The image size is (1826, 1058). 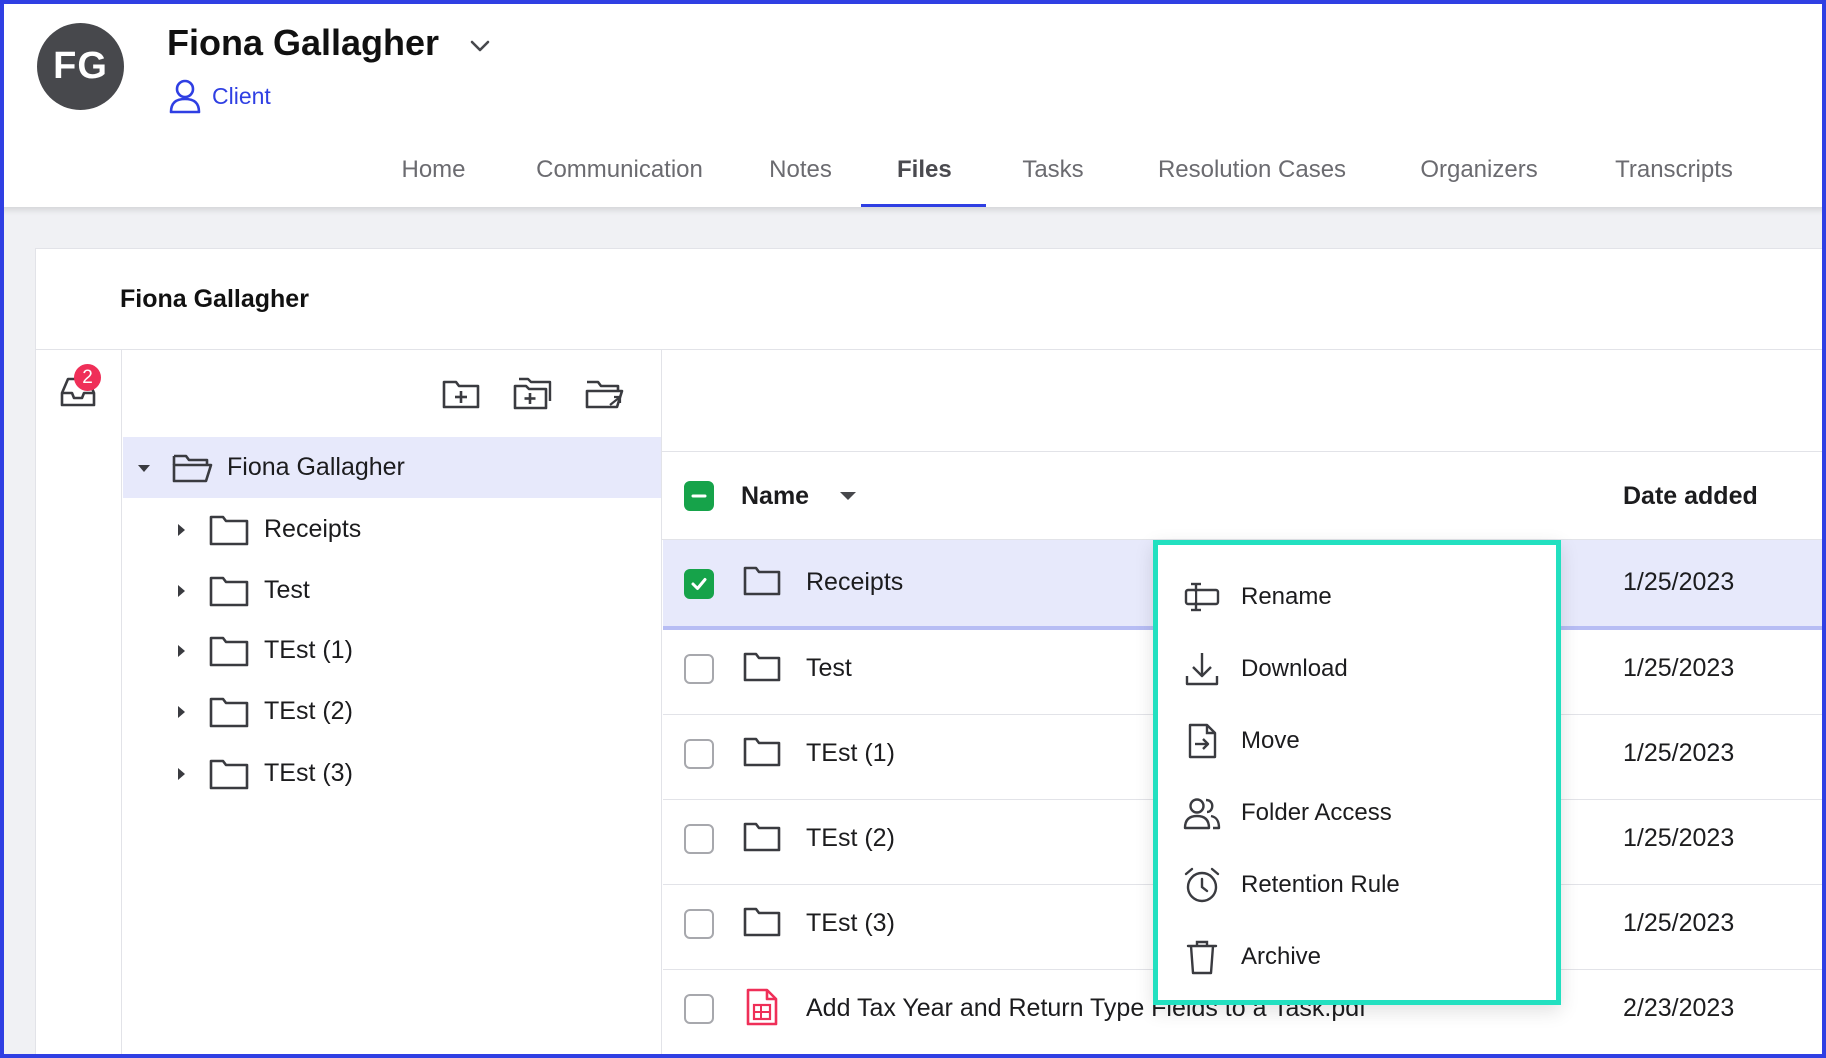 I want to click on tab-organizers: Organizers, so click(x=1479, y=173).